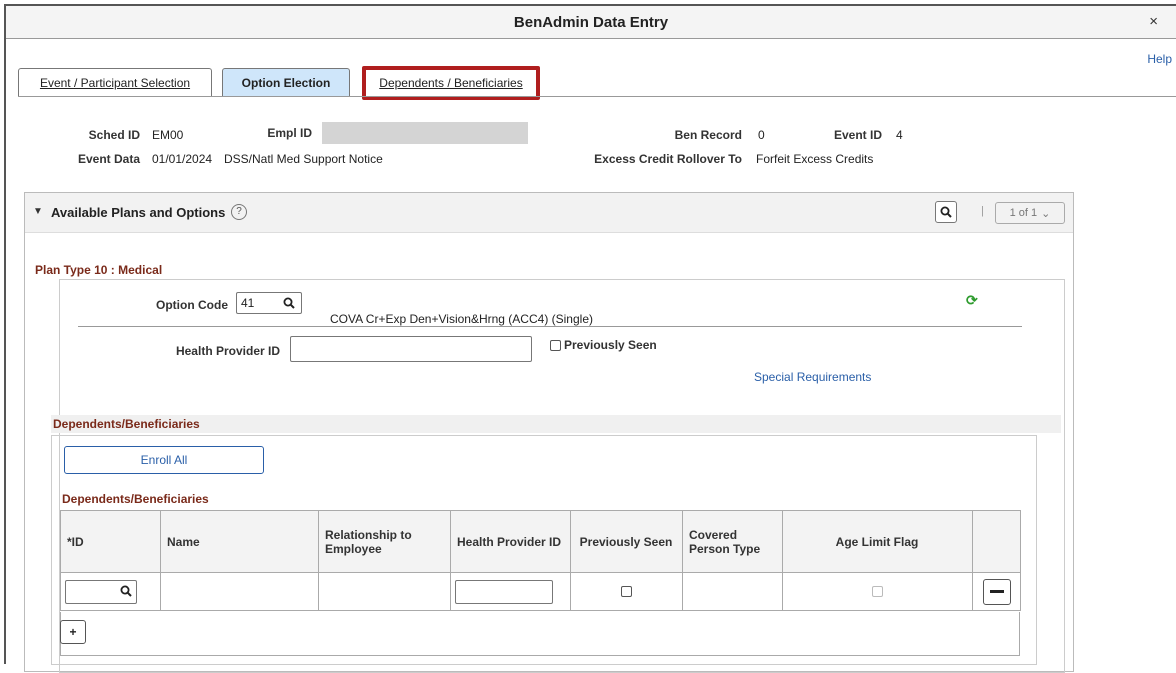 The height and width of the screenshot is (673, 1176). Describe the element at coordinates (732, 591) in the screenshot. I see `cell-covered-person-type` at that location.